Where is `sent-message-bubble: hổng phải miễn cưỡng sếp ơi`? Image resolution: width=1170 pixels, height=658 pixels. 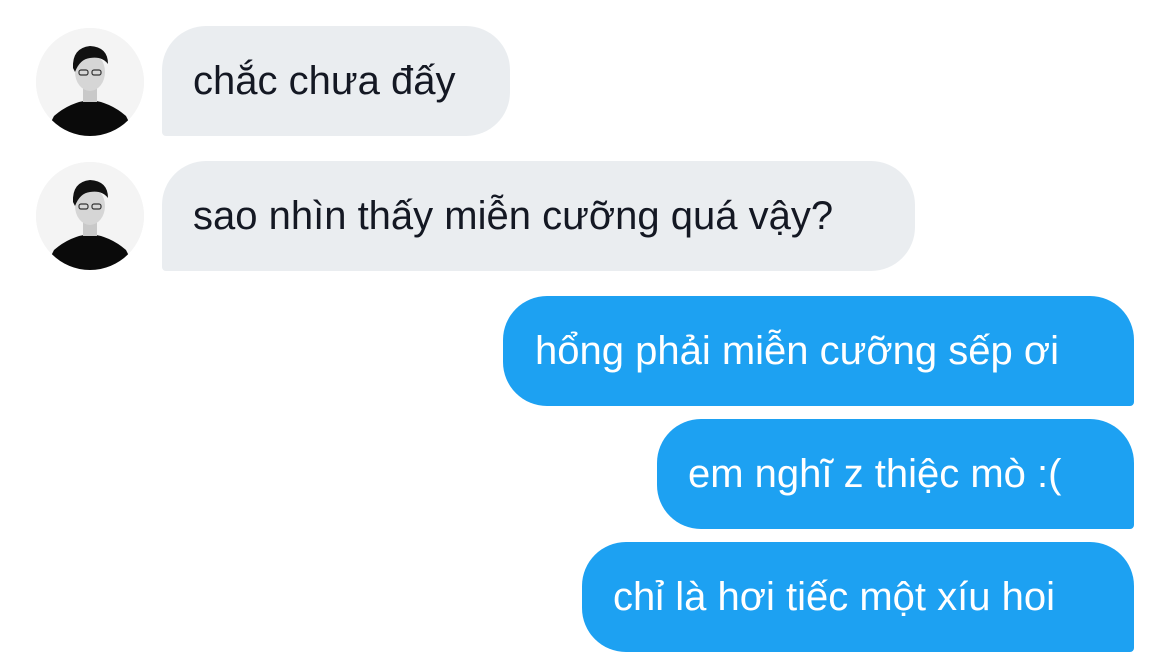
sent-message-bubble: hổng phải miễn cưỡng sếp ơi is located at coordinates (818, 351).